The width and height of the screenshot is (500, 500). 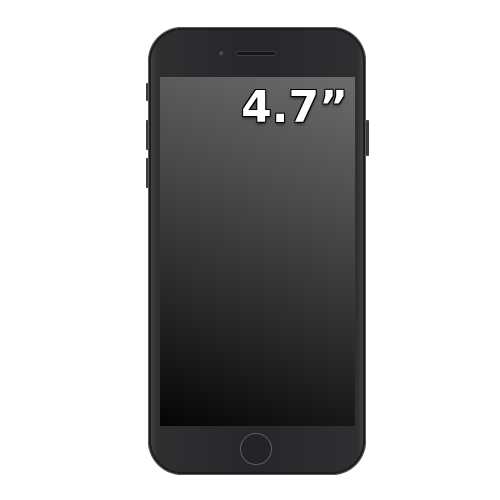 I want to click on earpiece-icon, so click(x=256, y=53).